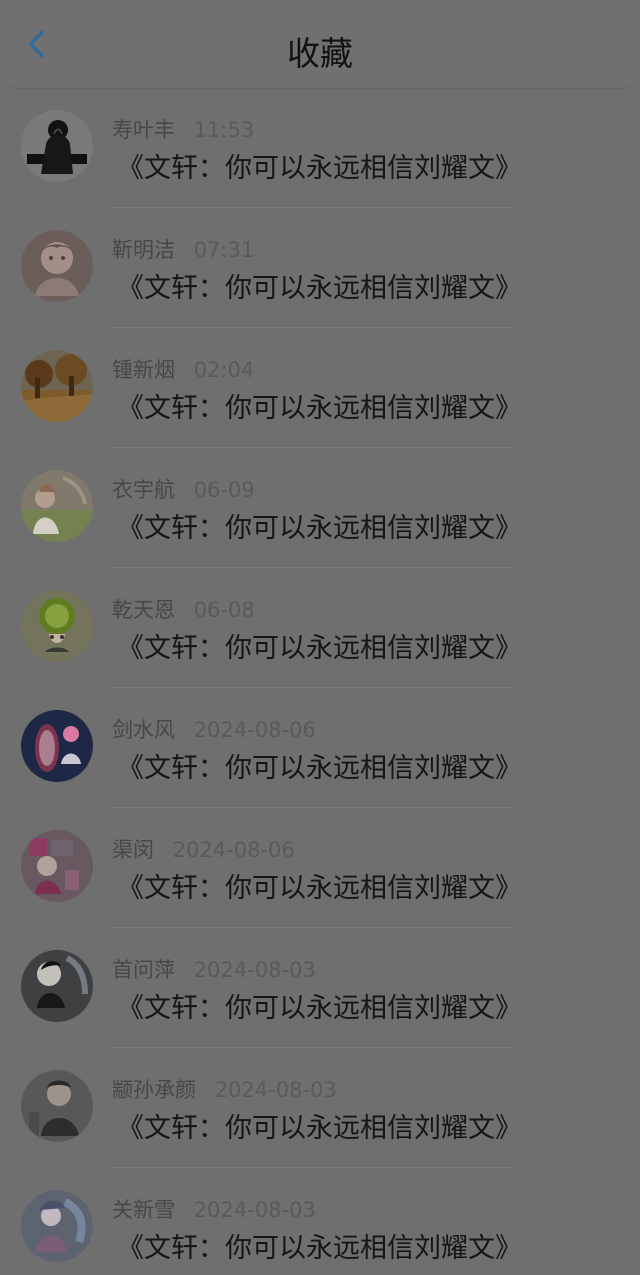  I want to click on item-time: 06-08, so click(224, 610).